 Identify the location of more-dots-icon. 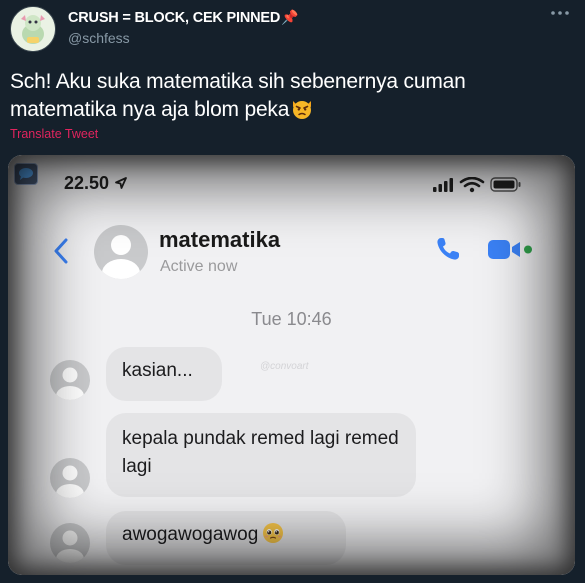
(560, 15).